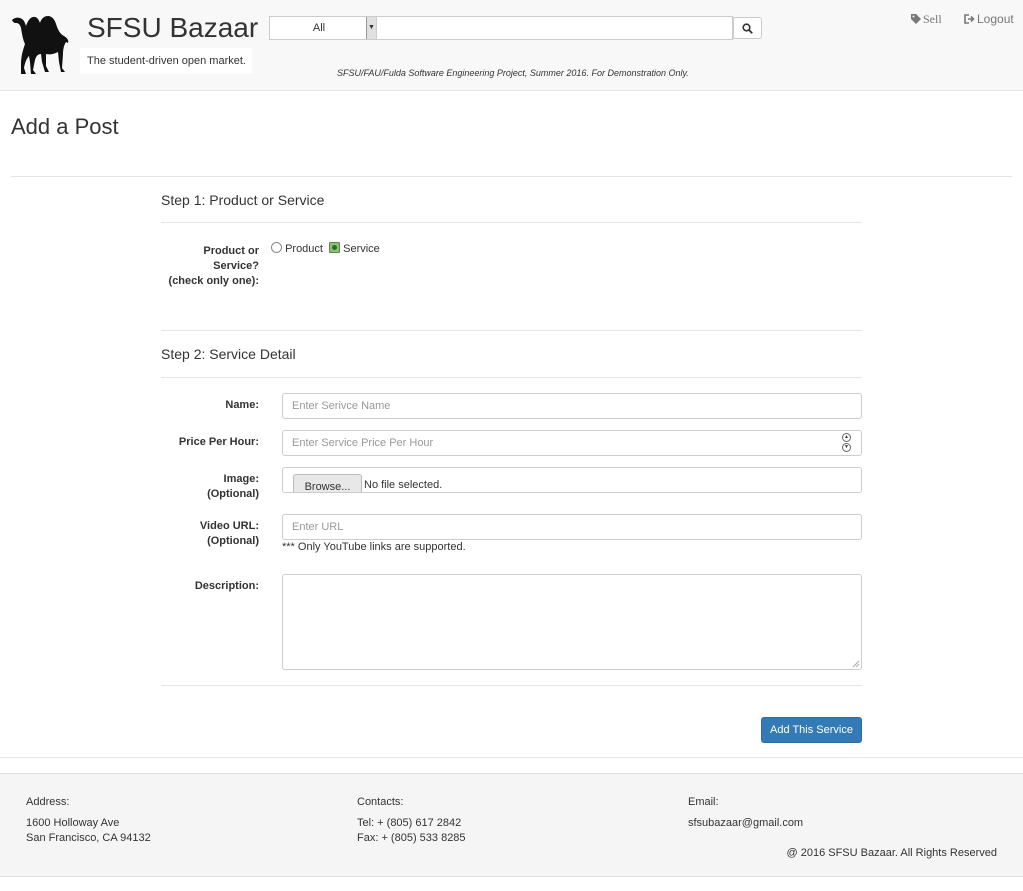 The image size is (1023, 891). What do you see at coordinates (371, 28) in the screenshot?
I see `chevron-down-icon: ▼` at bounding box center [371, 28].